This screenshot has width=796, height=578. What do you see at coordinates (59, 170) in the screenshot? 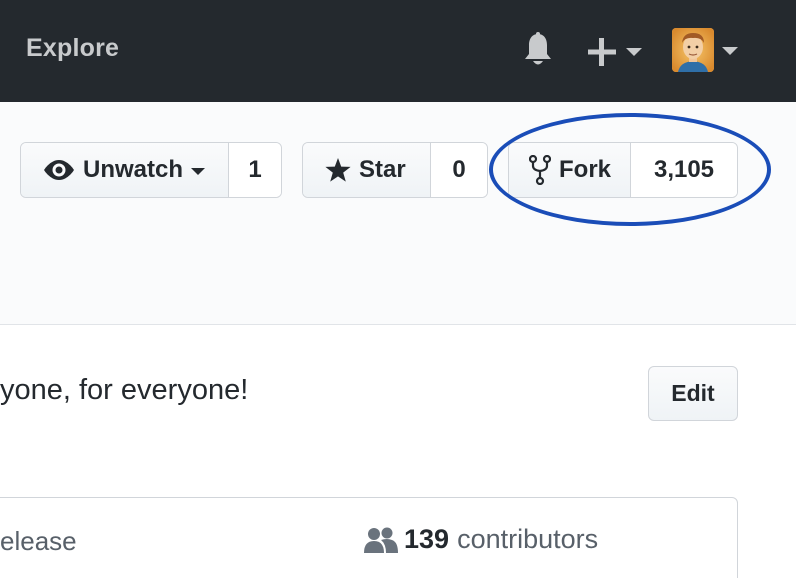
I see `eye-icon` at bounding box center [59, 170].